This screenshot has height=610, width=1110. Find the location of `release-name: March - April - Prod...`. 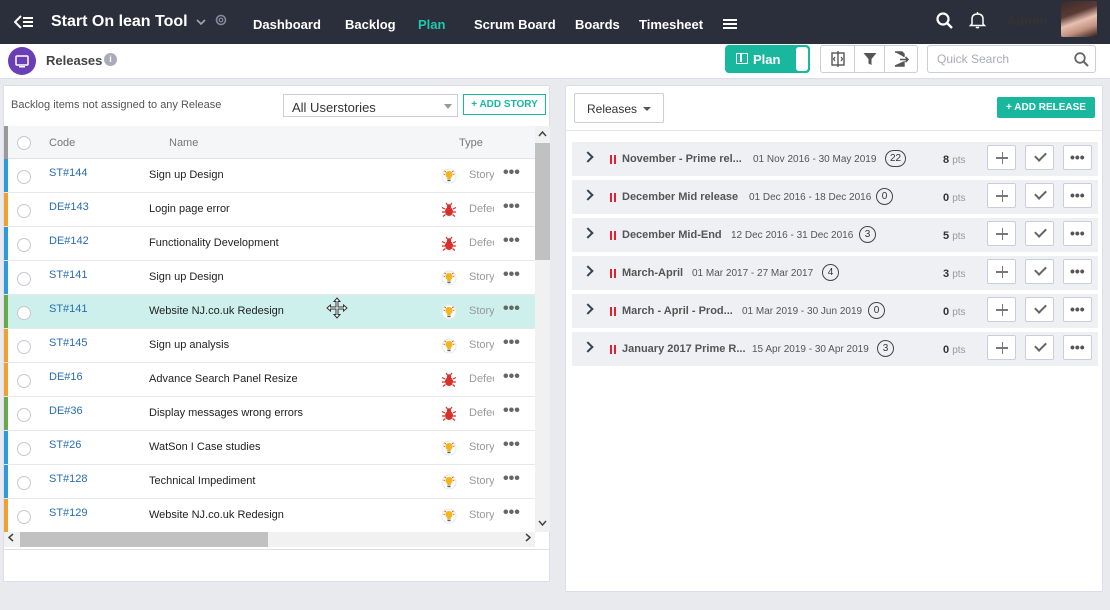

release-name: March - April - Prod... is located at coordinates (677, 311).